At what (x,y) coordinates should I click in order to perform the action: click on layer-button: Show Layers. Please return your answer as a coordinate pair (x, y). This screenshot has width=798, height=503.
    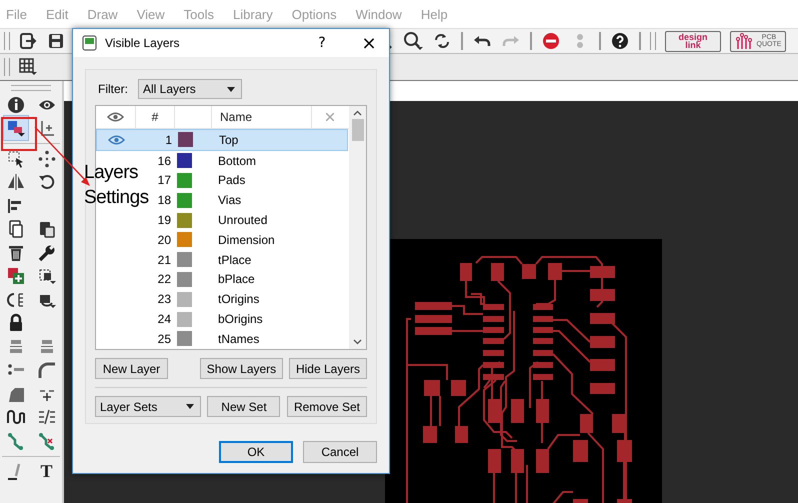
    Looking at the image, I should click on (242, 368).